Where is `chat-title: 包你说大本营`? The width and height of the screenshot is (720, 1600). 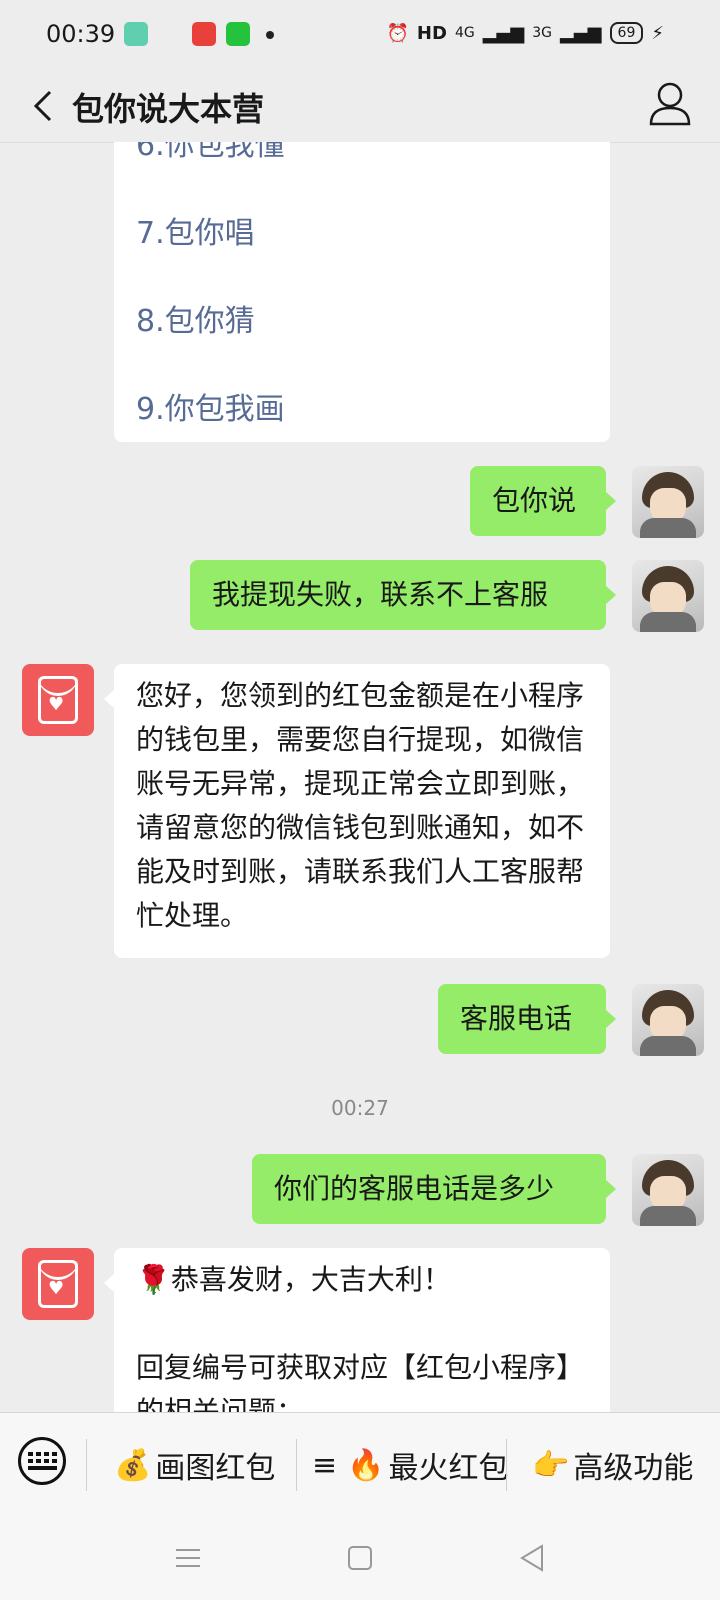
chat-title: 包你说大本营 is located at coordinates (168, 109).